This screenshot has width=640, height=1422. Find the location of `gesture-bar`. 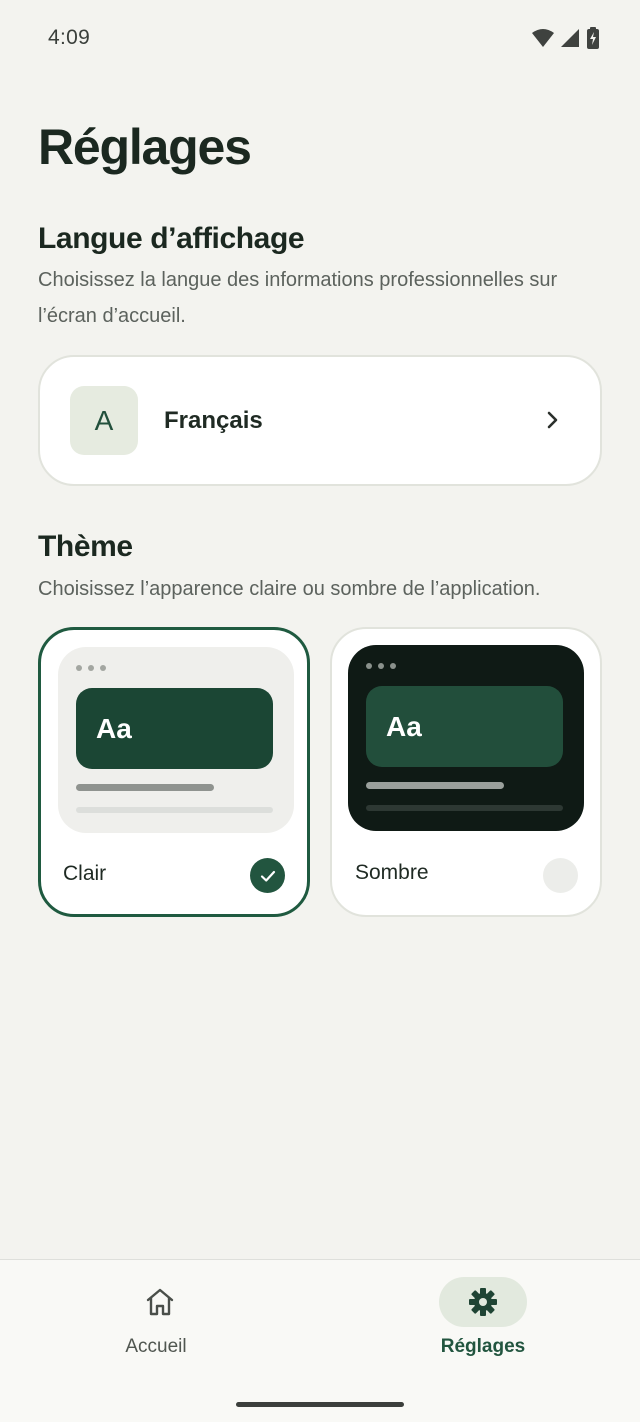

gesture-bar is located at coordinates (320, 1404).